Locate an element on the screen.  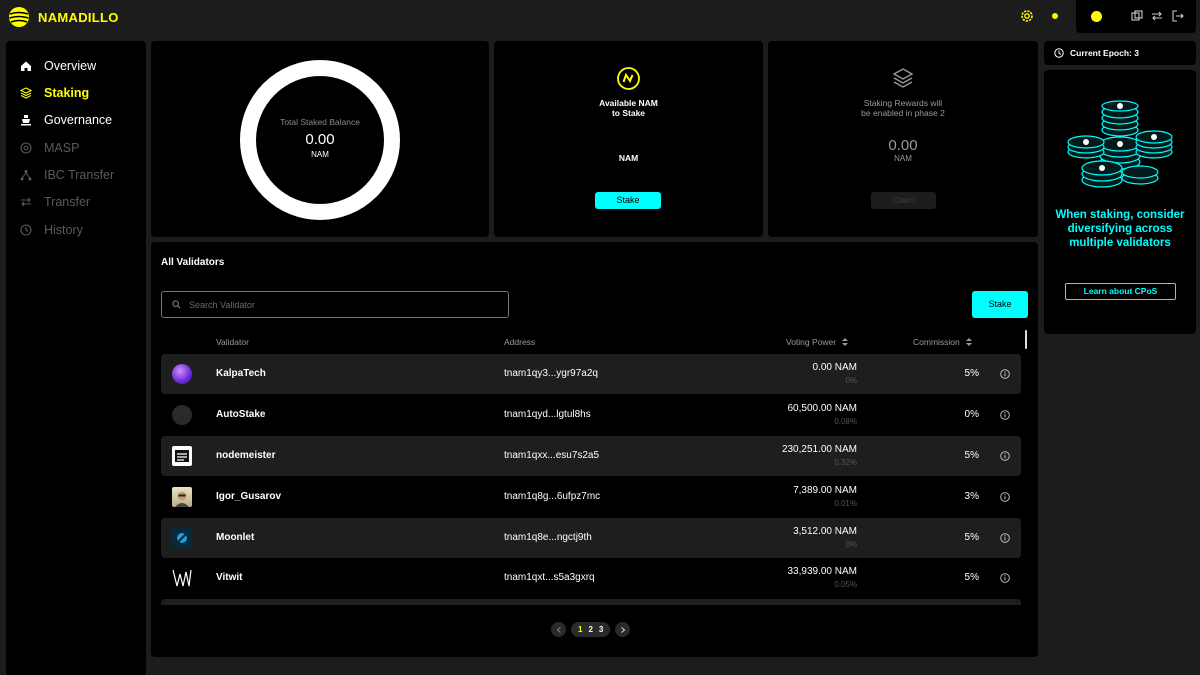
settings-gear-icon is located at coordinates (1027, 16).